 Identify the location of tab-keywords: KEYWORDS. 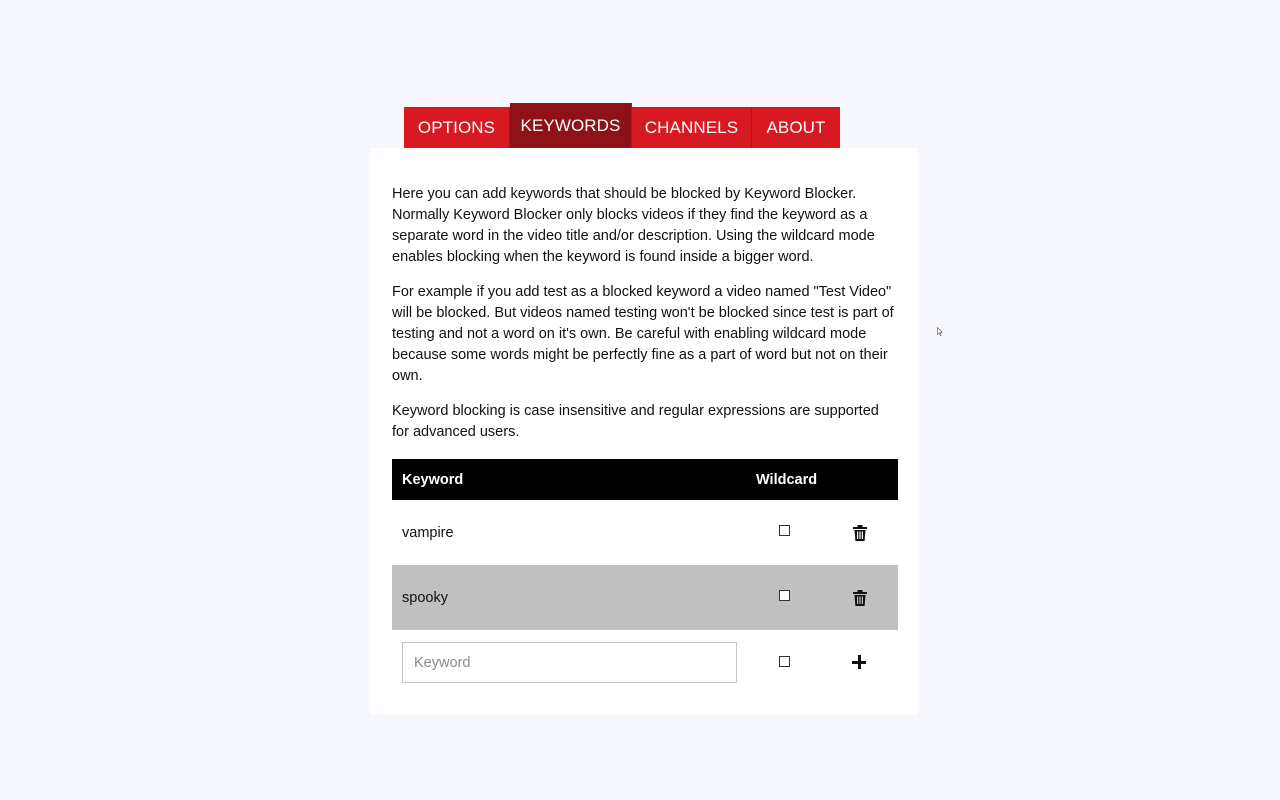
(571, 125).